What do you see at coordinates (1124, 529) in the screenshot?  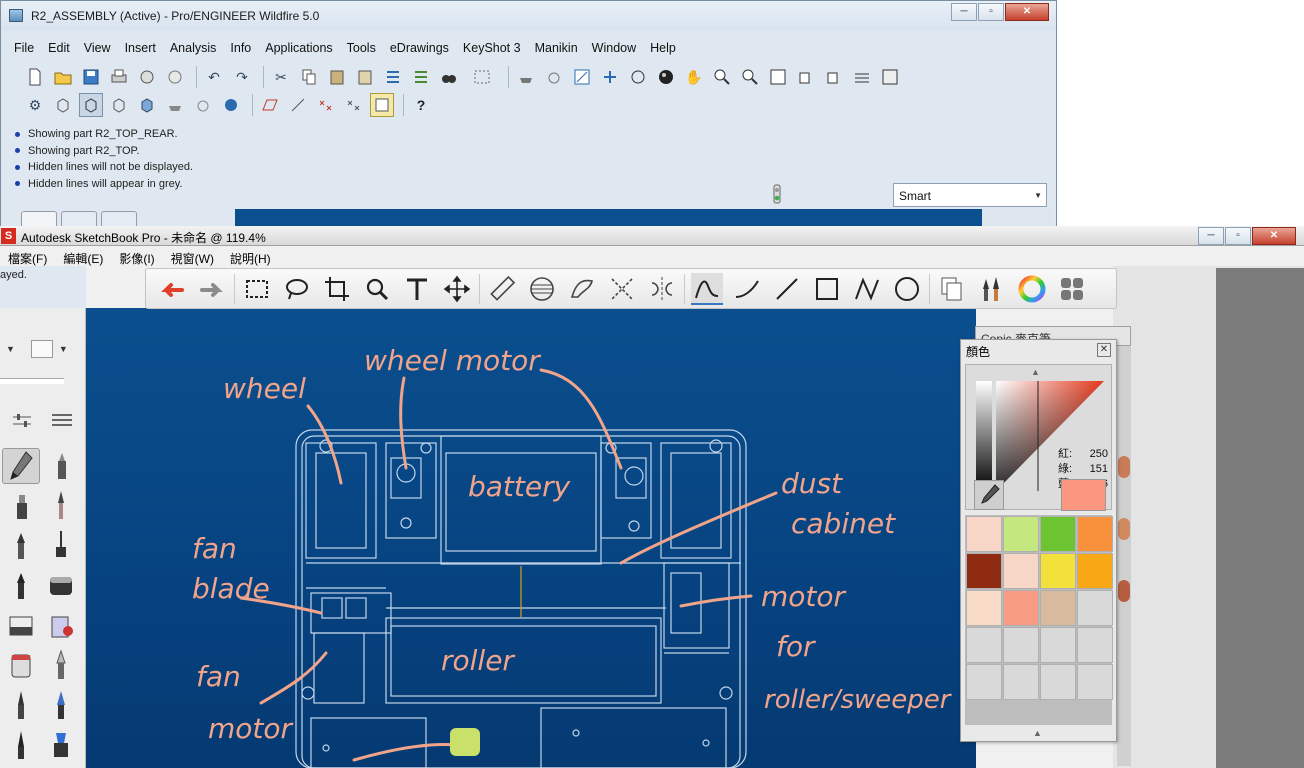 I see `copic-swatch` at bounding box center [1124, 529].